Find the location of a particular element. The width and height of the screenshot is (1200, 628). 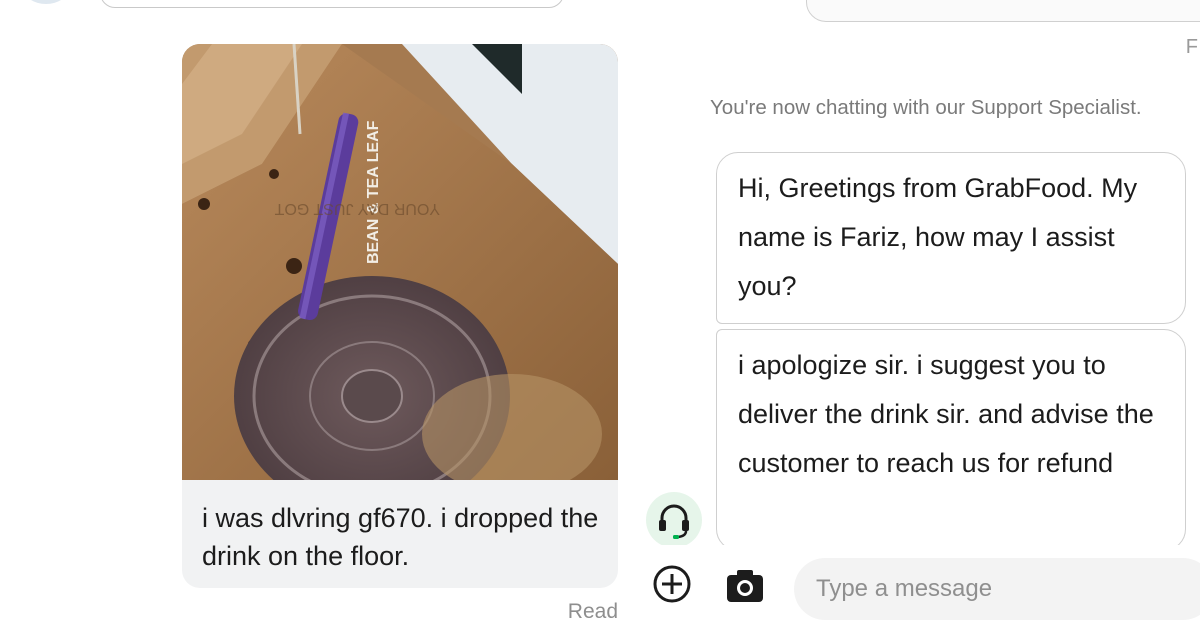

avatar is located at coordinates (46, 2).